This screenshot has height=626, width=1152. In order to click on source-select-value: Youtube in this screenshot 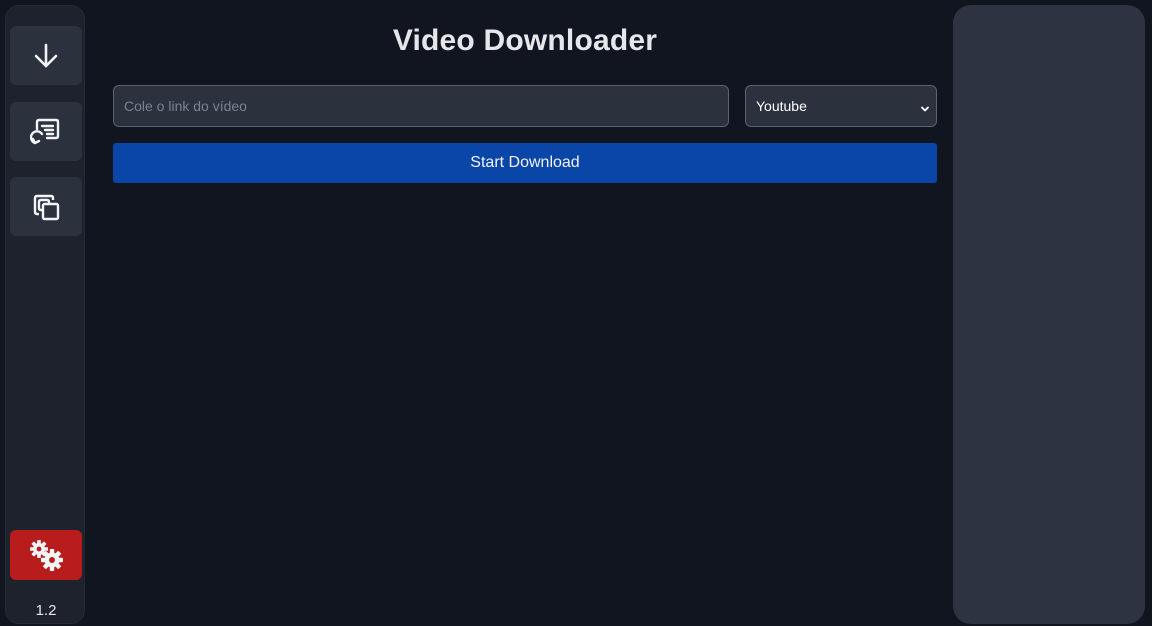, I will do `click(781, 106)`.